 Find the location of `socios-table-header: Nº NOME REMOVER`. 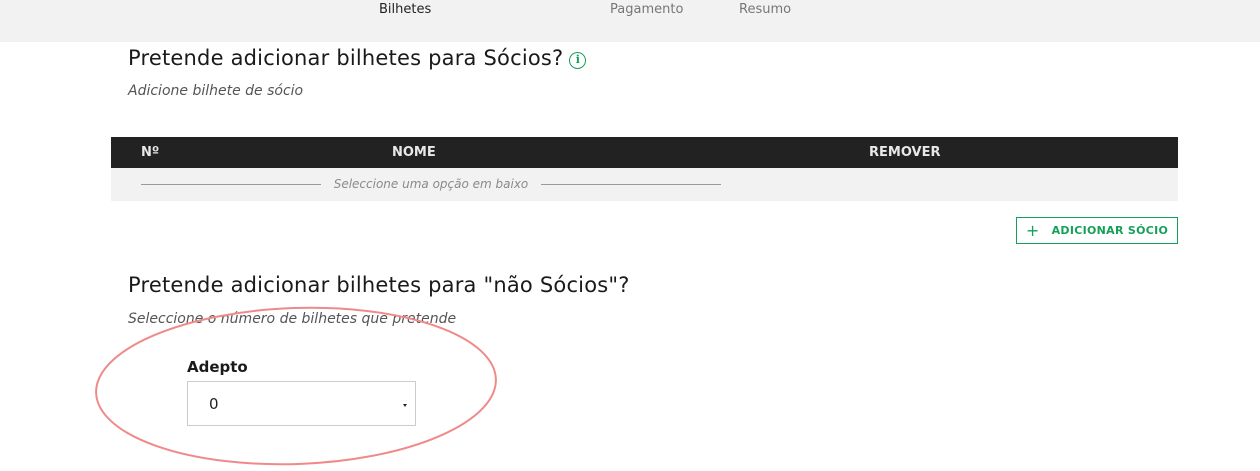

socios-table-header: Nº NOME REMOVER is located at coordinates (644, 152).